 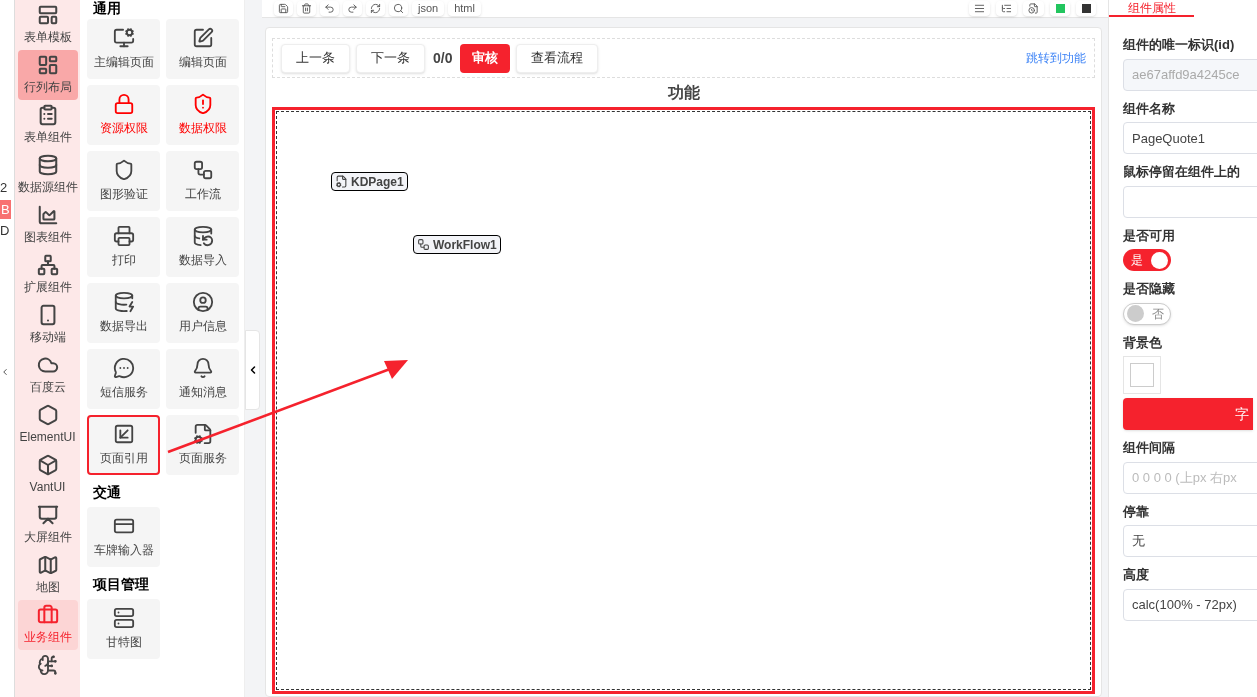 I want to click on monitor-icon, so click(x=123, y=38).